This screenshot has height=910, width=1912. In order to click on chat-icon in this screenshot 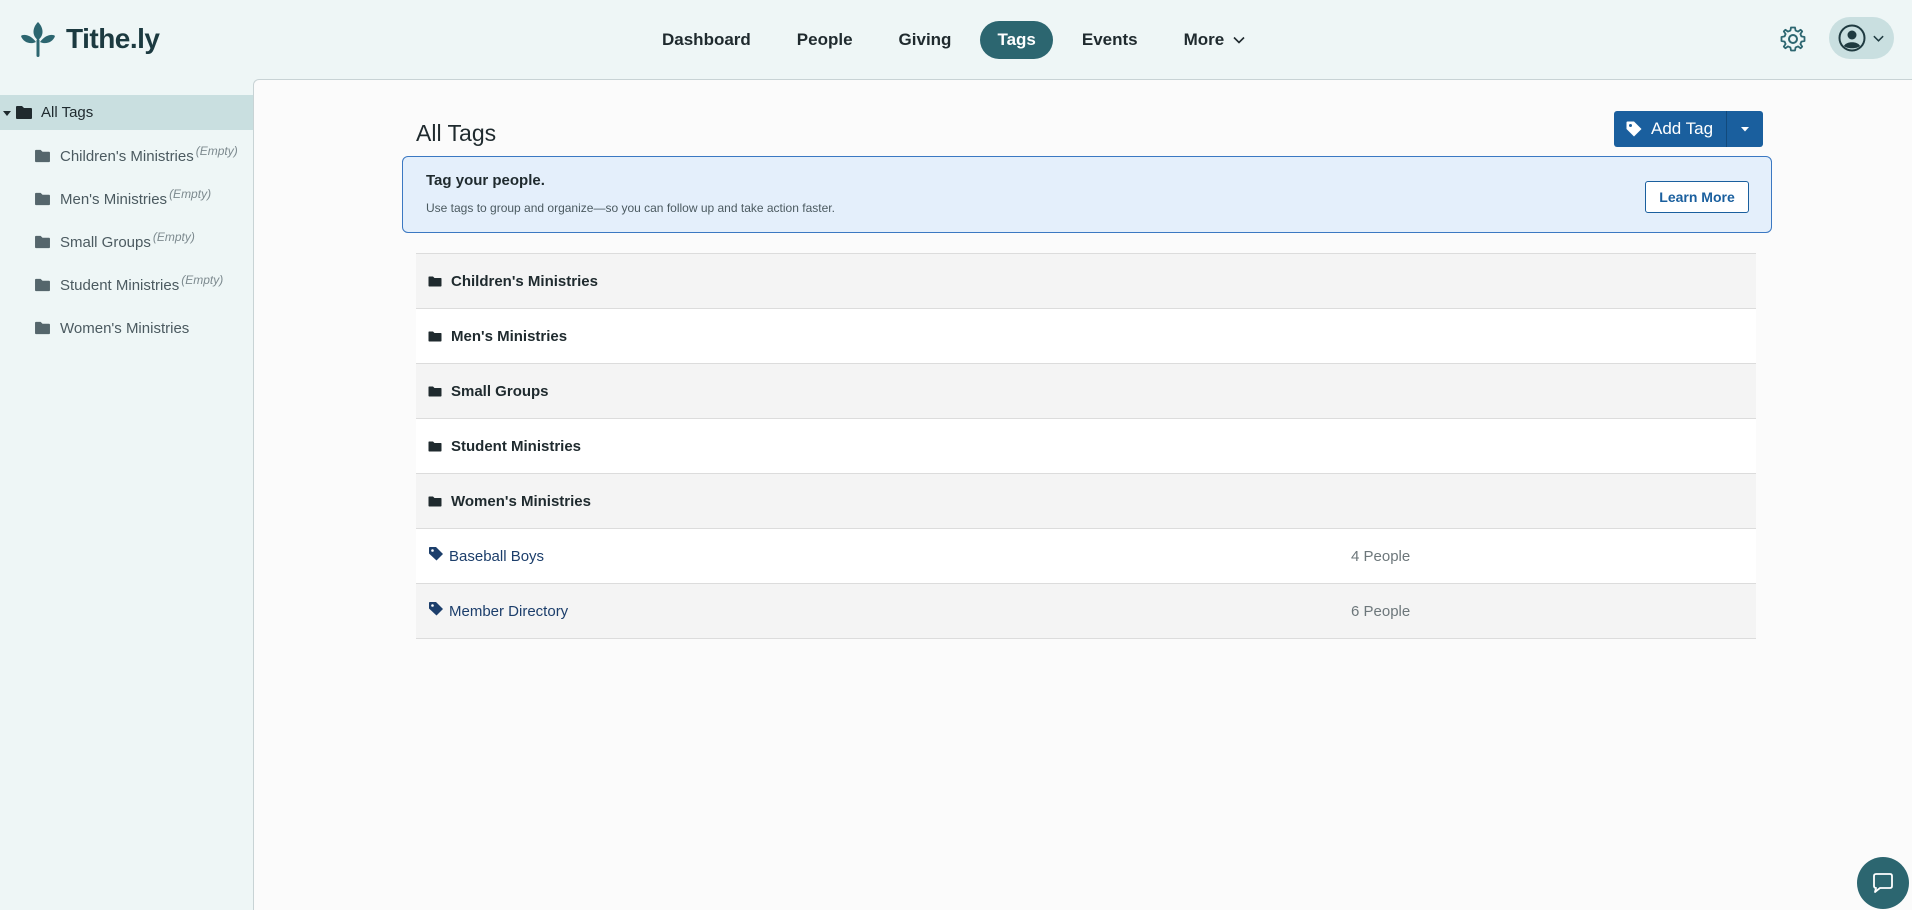, I will do `click(1883, 883)`.